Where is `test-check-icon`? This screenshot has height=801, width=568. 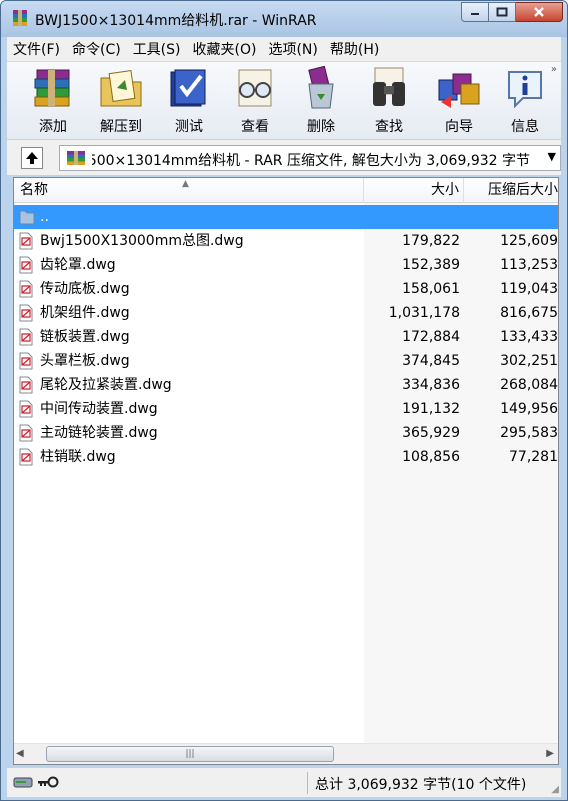 test-check-icon is located at coordinates (188, 88).